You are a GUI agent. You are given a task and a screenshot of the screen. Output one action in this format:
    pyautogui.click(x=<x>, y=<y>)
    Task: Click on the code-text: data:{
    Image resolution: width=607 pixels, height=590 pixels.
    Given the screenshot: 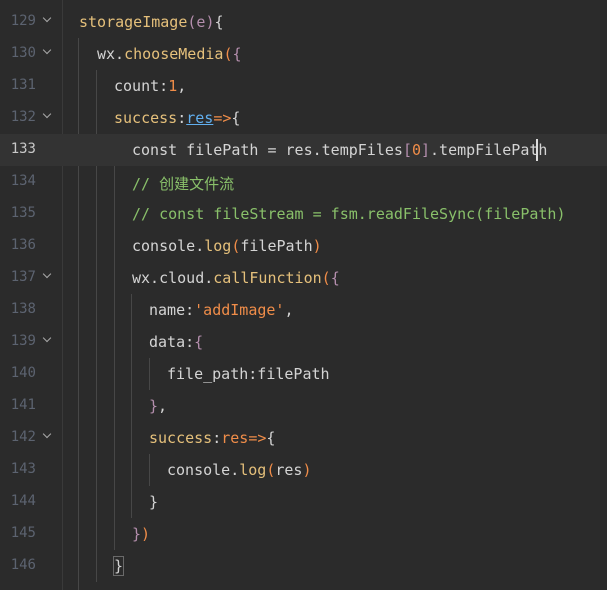 What is the action you would take?
    pyautogui.click(x=176, y=342)
    